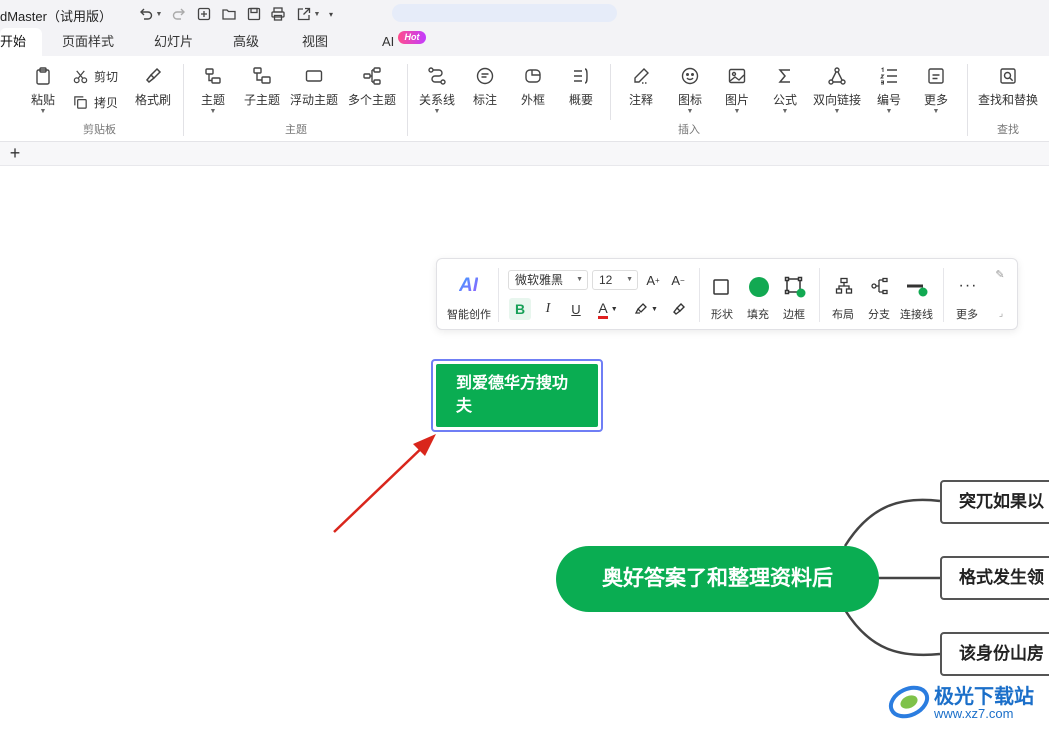  Describe the element at coordinates (179, 14) in the screenshot. I see `redo-button` at that location.